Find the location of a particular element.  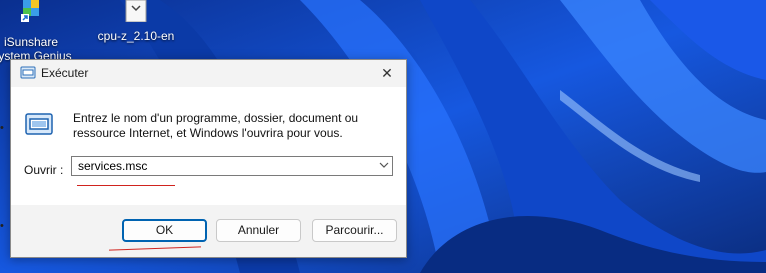

chevron-down-icon is located at coordinates (384, 166).